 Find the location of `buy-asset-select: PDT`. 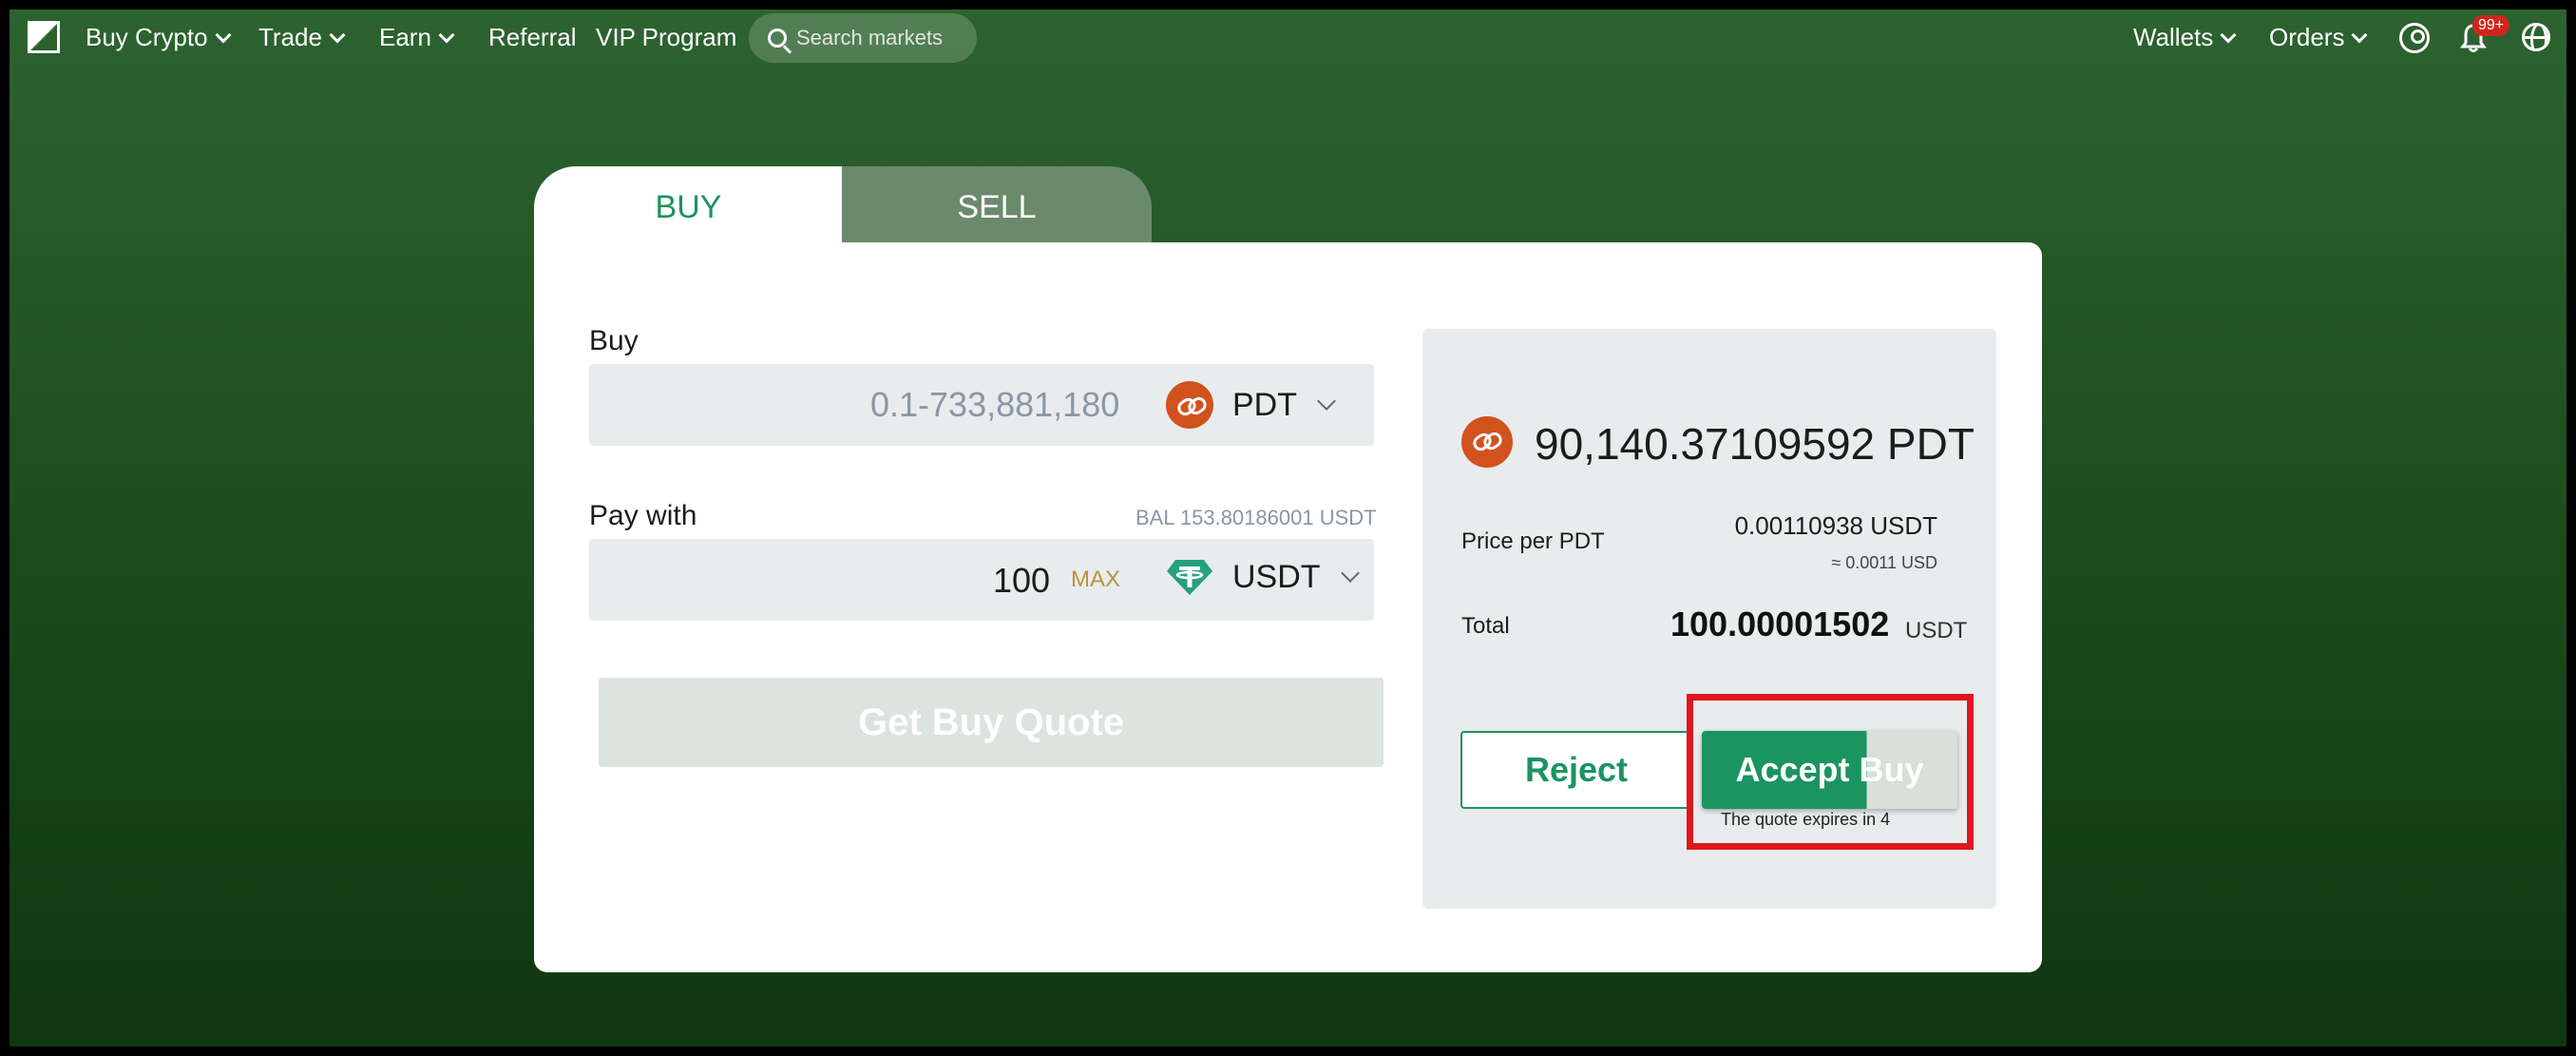

buy-asset-select: PDT is located at coordinates (1251, 405).